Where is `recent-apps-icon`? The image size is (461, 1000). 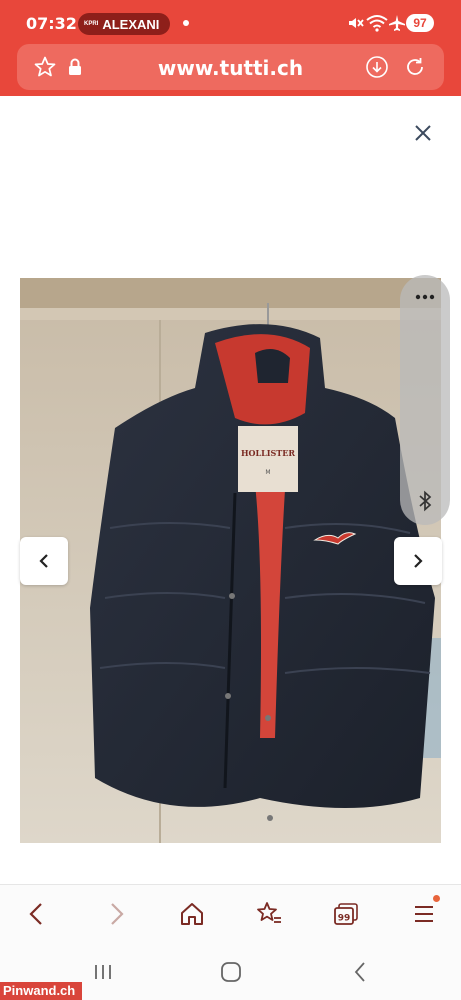
recent-apps-icon is located at coordinates (103, 972).